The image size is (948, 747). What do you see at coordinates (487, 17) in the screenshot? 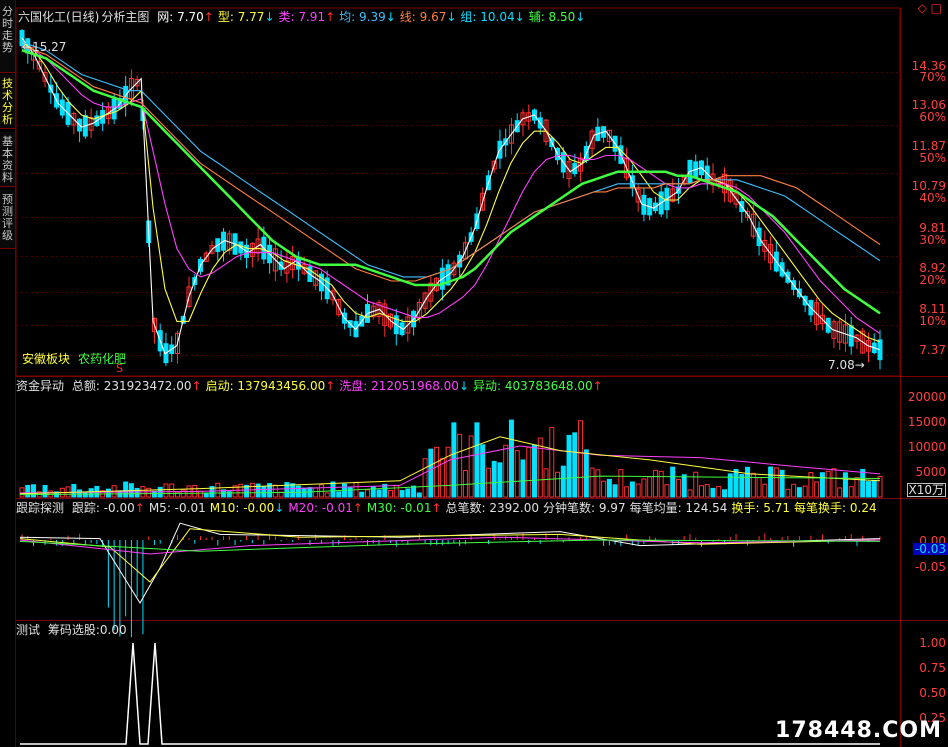
I see `main-indicator-item: 组: 10.04` at bounding box center [487, 17].